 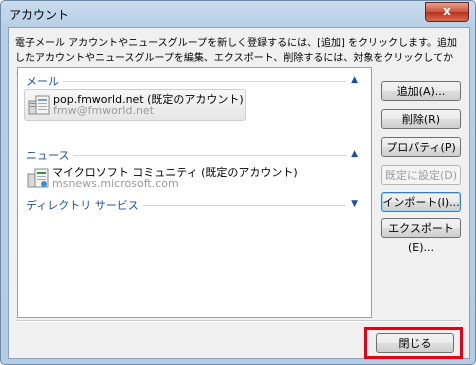 I want to click on account-address: msnews.microsoft.com, so click(x=115, y=183).